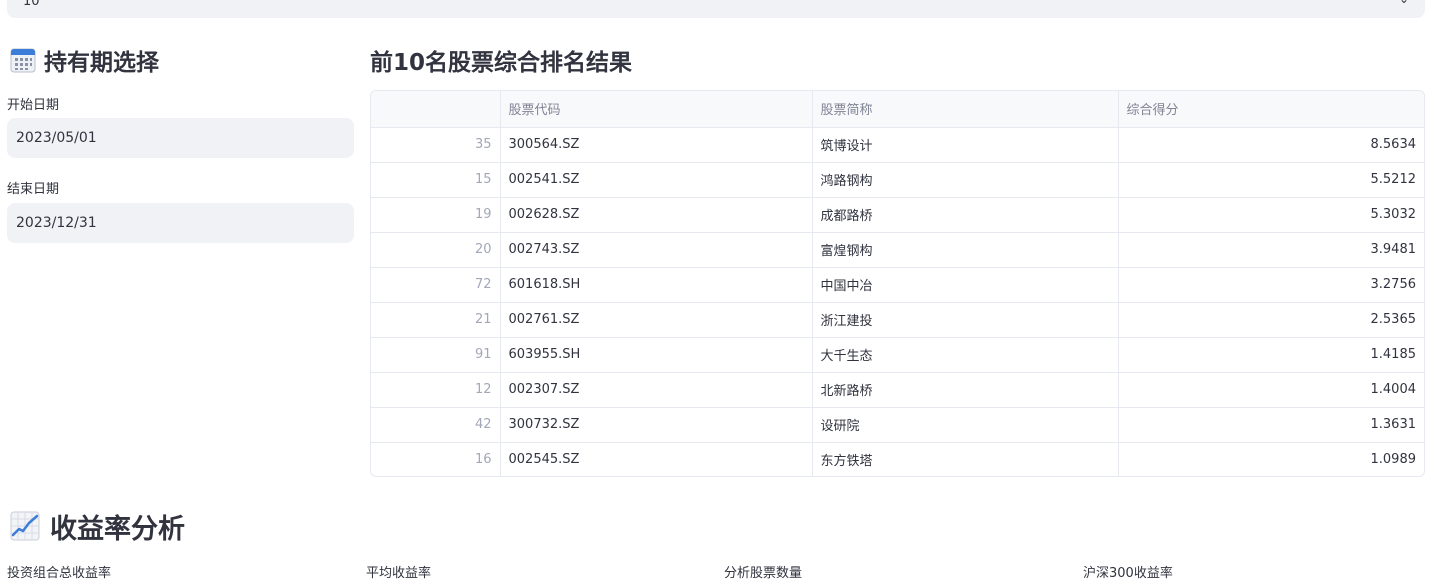 Image resolution: width=1452 pixels, height=588 pixels. What do you see at coordinates (656, 285) in the screenshot?
I see `stock-code-cell: 601618.SH` at bounding box center [656, 285].